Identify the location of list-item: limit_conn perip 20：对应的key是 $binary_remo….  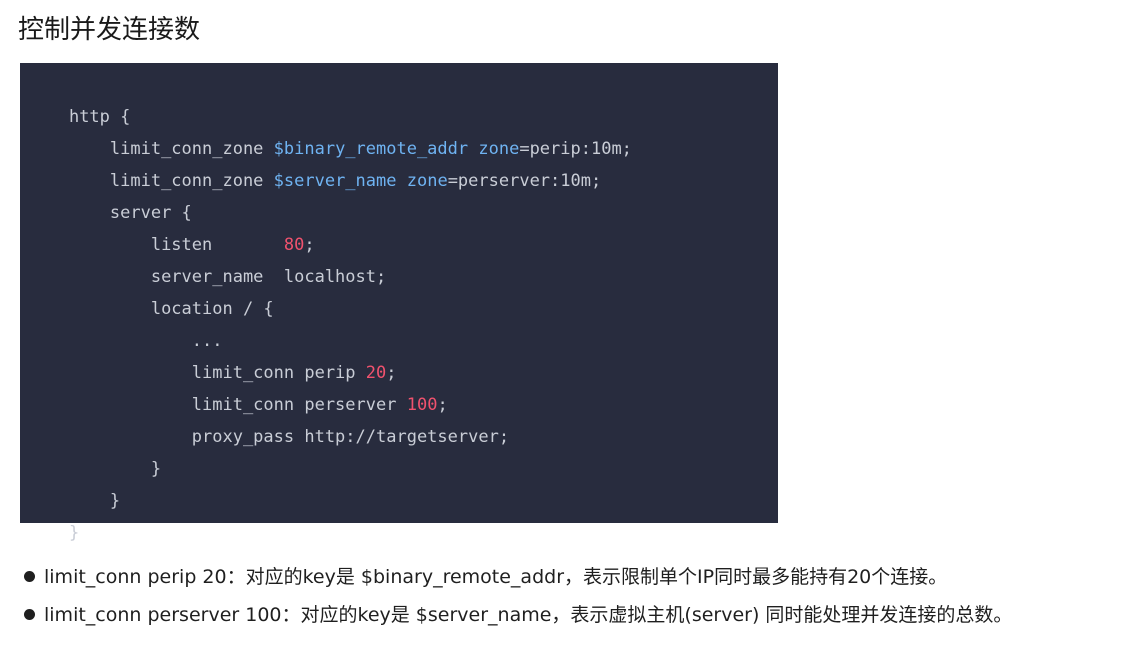
(575, 577).